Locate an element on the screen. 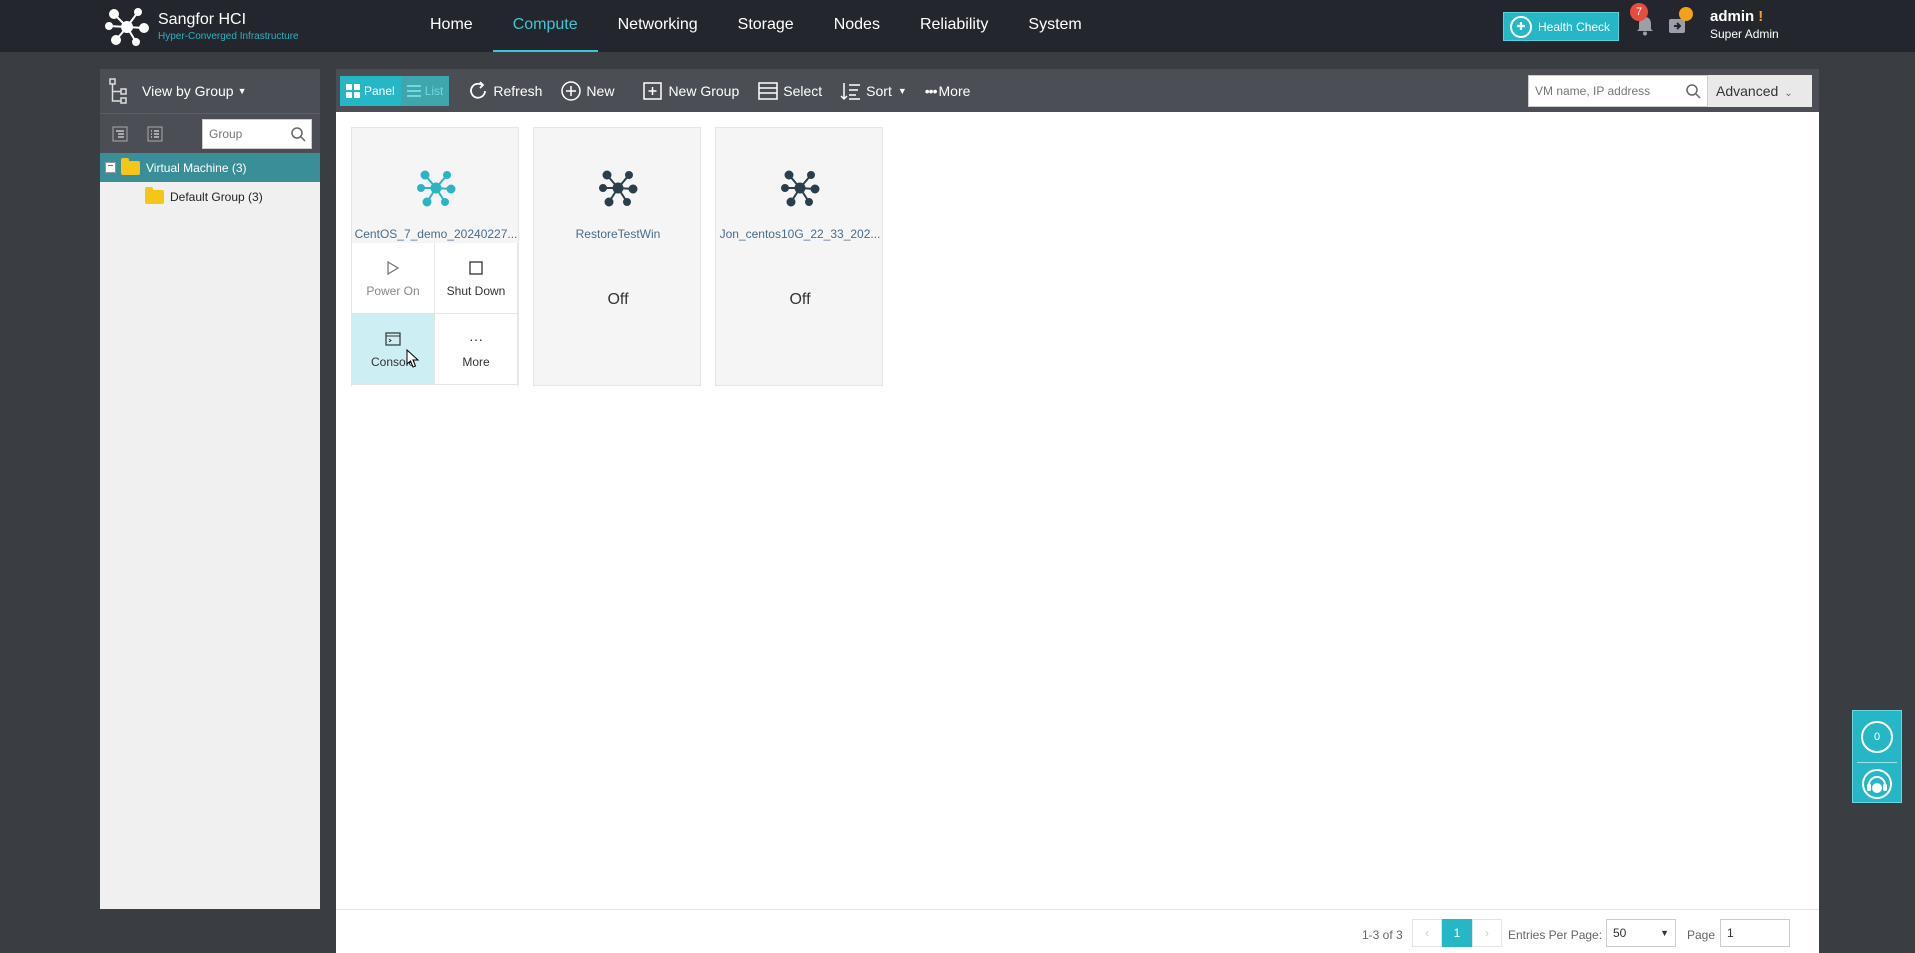  console-icon is located at coordinates (393, 339).